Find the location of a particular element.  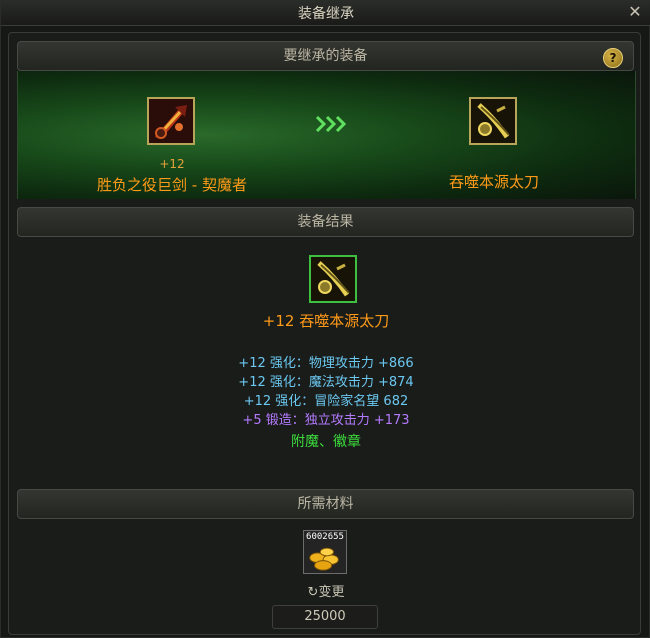

window-title: 装备继承 is located at coordinates (326, 14).